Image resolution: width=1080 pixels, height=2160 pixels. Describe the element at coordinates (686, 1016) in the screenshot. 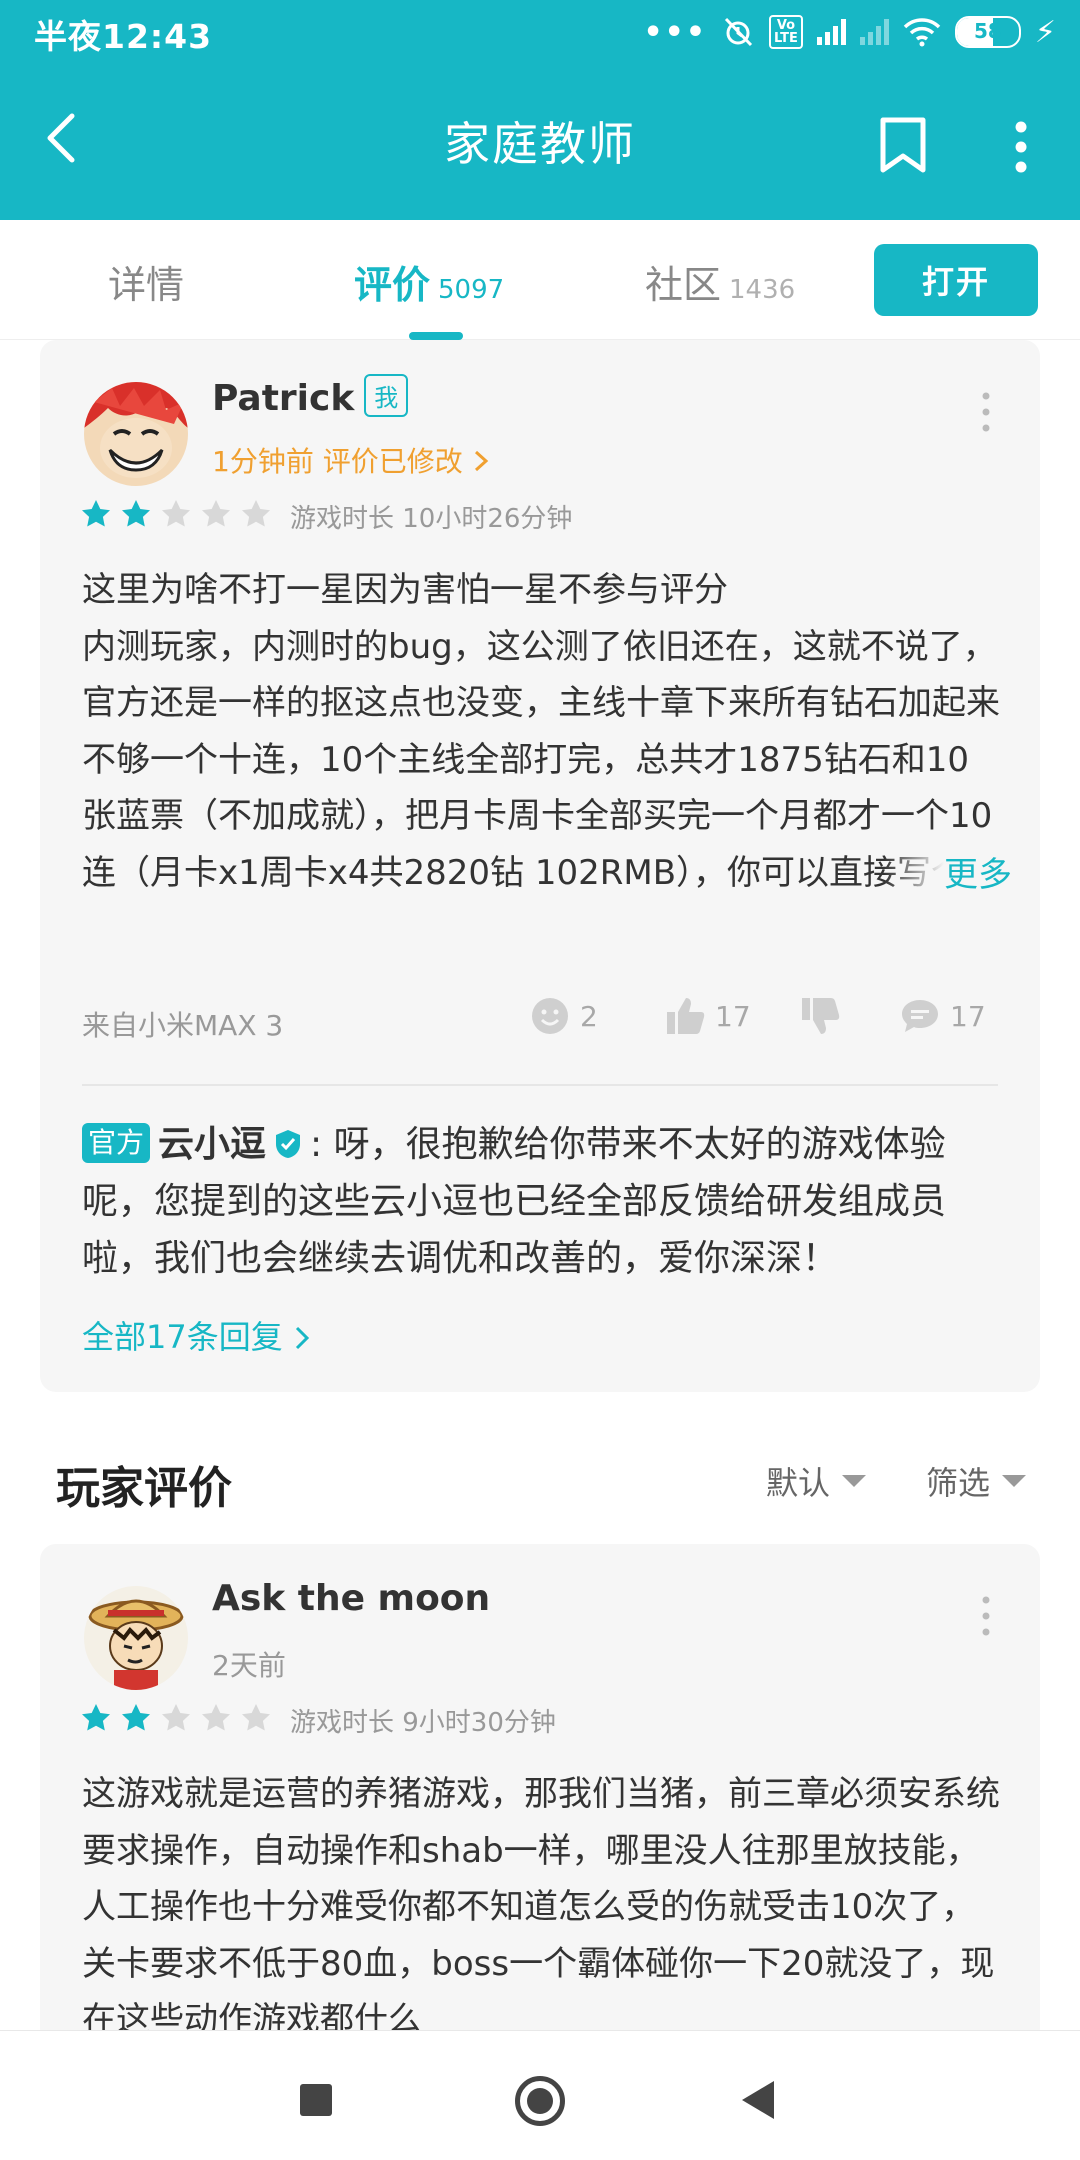

I see `thumb-up-icon` at that location.